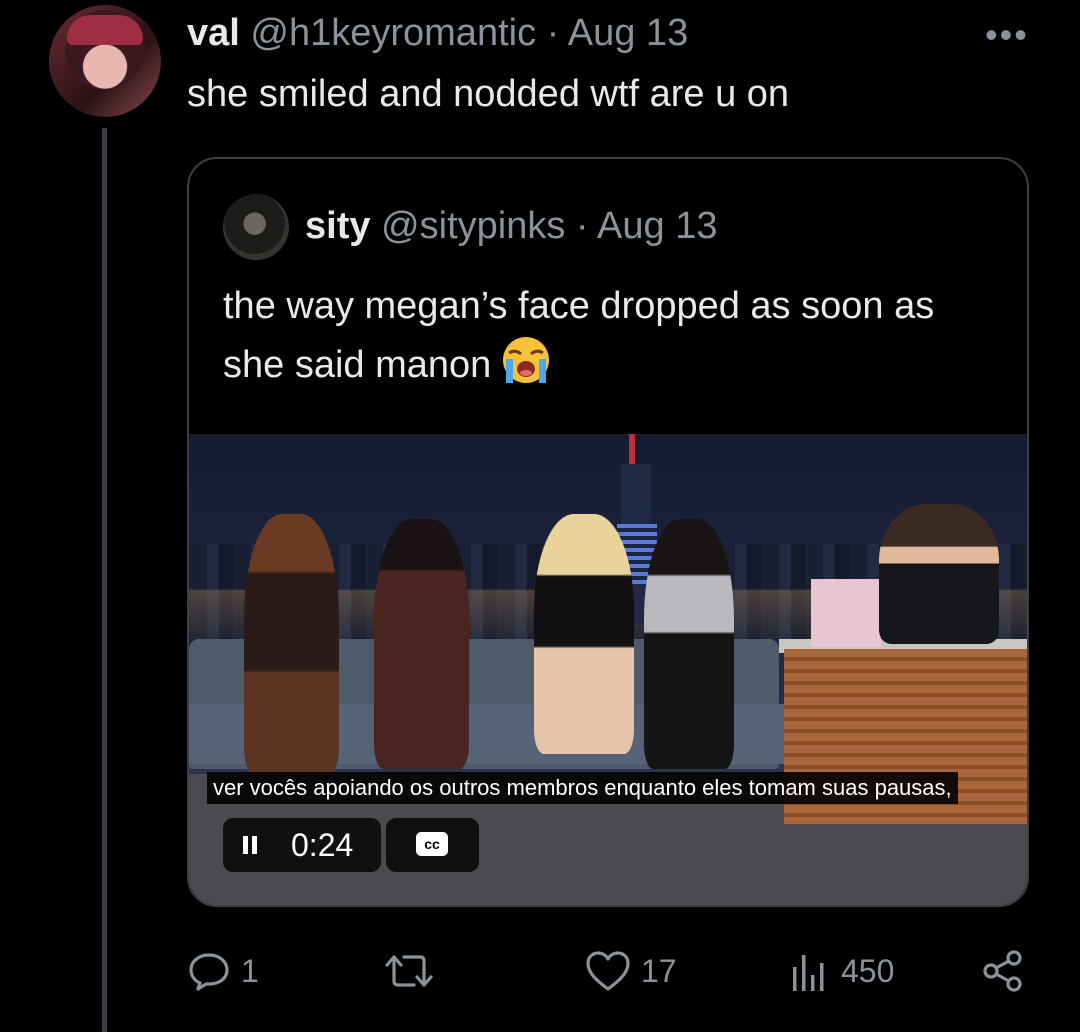  I want to click on reply-icon, so click(209, 972).